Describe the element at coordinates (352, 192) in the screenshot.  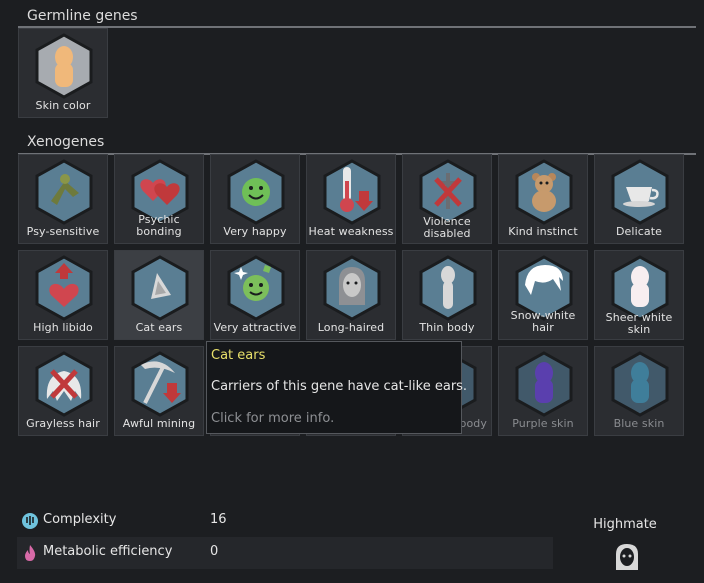
I see `heat-weakness-icon` at that location.